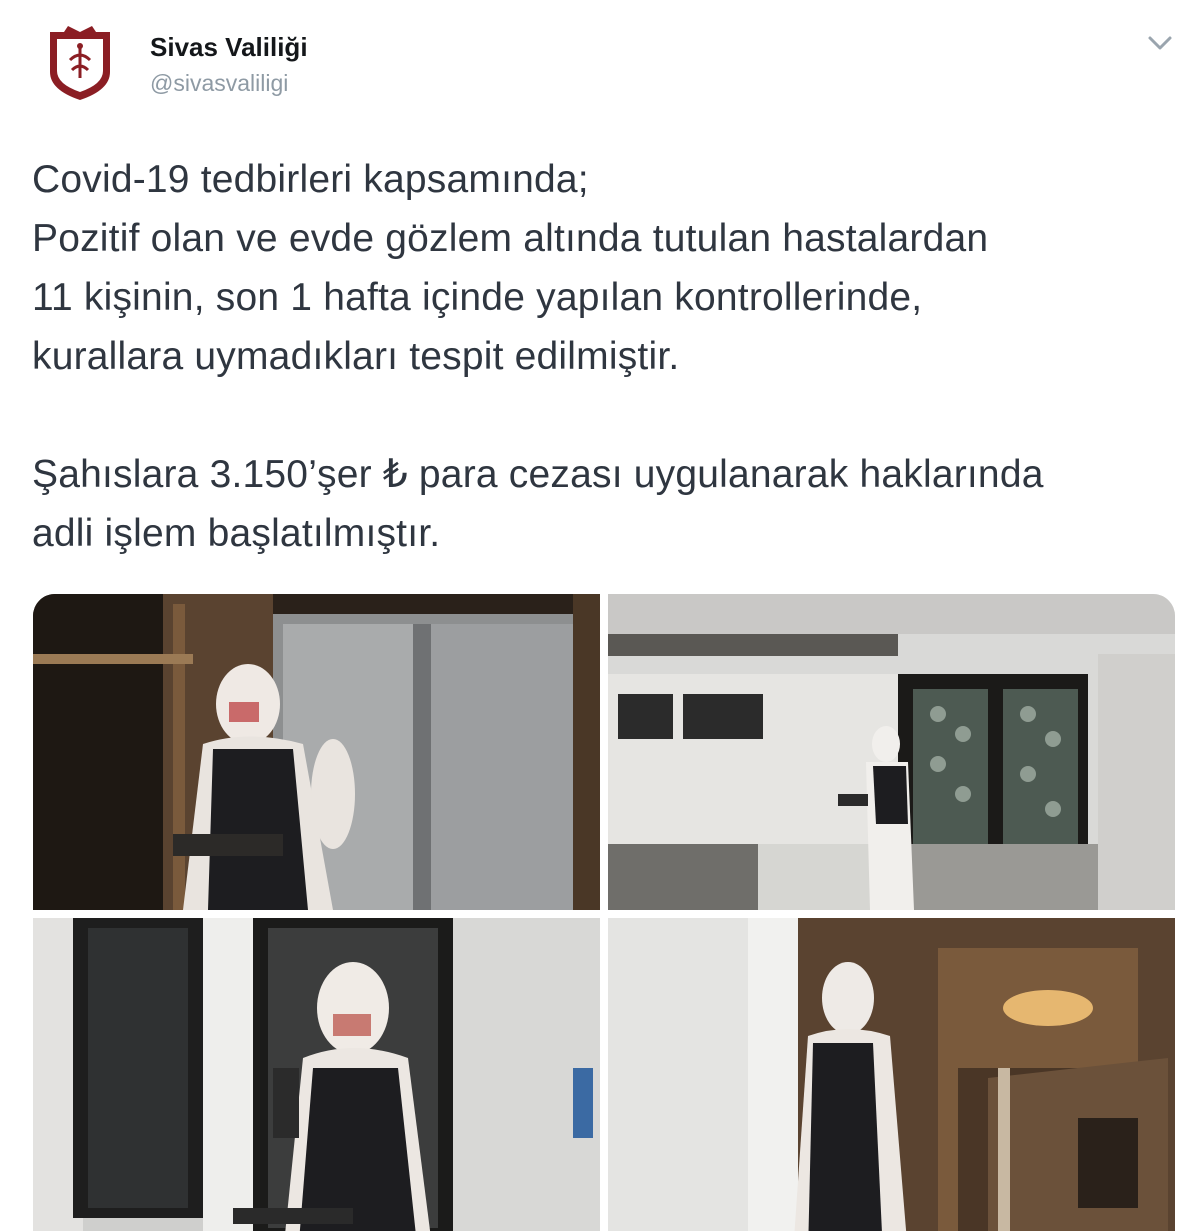 This screenshot has height=1231, width=1200. I want to click on avatar, so click(80, 62).